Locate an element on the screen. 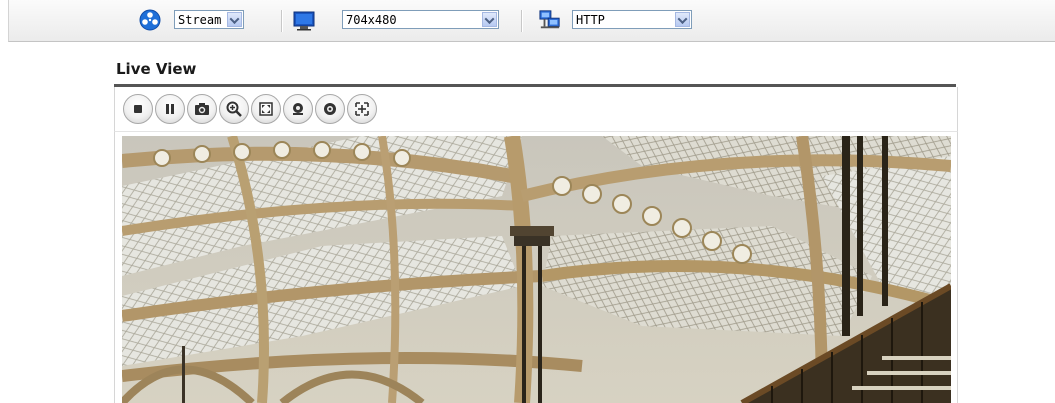  record-button is located at coordinates (330, 109).